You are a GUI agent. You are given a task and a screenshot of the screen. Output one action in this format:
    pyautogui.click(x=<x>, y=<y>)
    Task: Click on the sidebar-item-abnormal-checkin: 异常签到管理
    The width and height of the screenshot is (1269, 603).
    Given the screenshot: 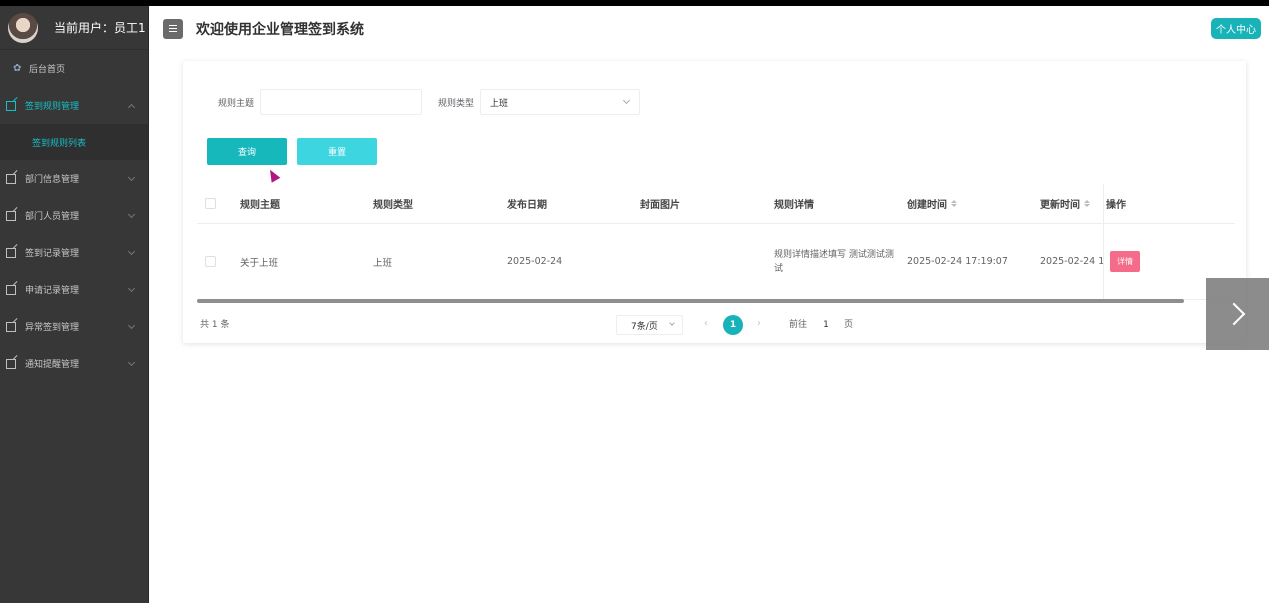 What is the action you would take?
    pyautogui.click(x=74, y=326)
    